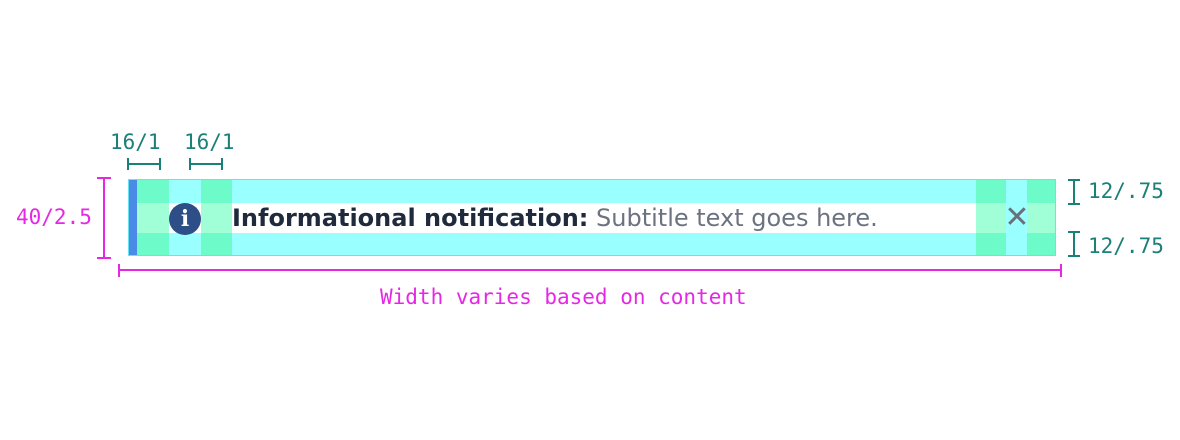 The height and width of the screenshot is (440, 1180). I want to click on width-note: Width varies based on content, so click(563, 297).